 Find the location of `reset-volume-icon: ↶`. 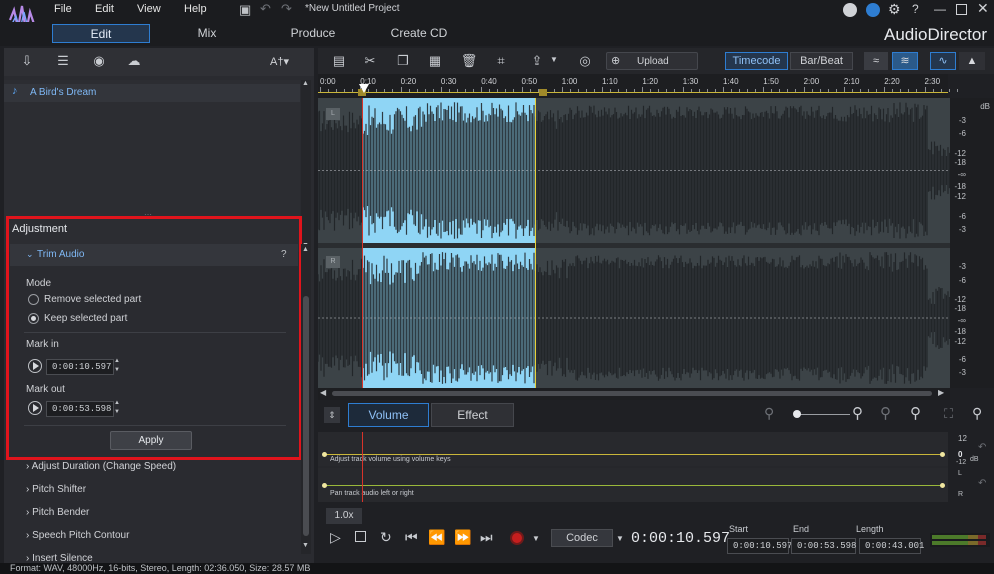

reset-volume-icon: ↶ is located at coordinates (982, 447).